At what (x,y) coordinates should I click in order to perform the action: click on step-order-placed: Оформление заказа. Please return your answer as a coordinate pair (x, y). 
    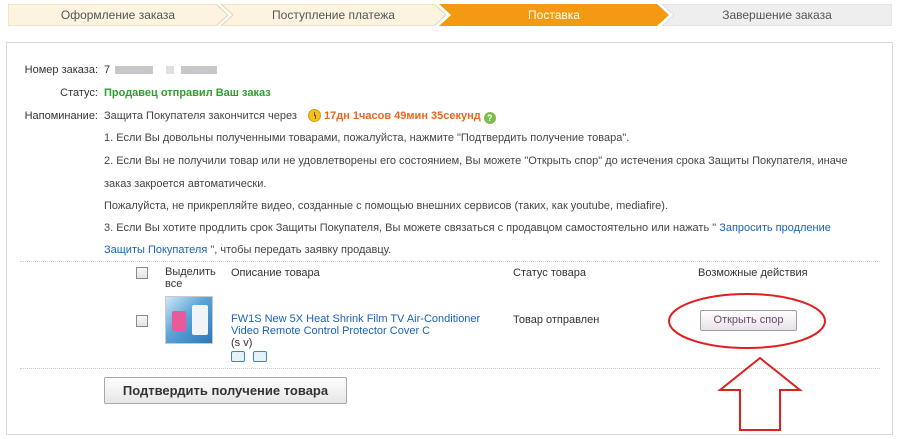
    Looking at the image, I should click on (118, 15).